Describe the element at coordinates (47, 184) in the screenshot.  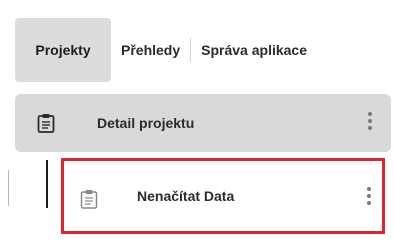
I see `tree-connector-line` at that location.